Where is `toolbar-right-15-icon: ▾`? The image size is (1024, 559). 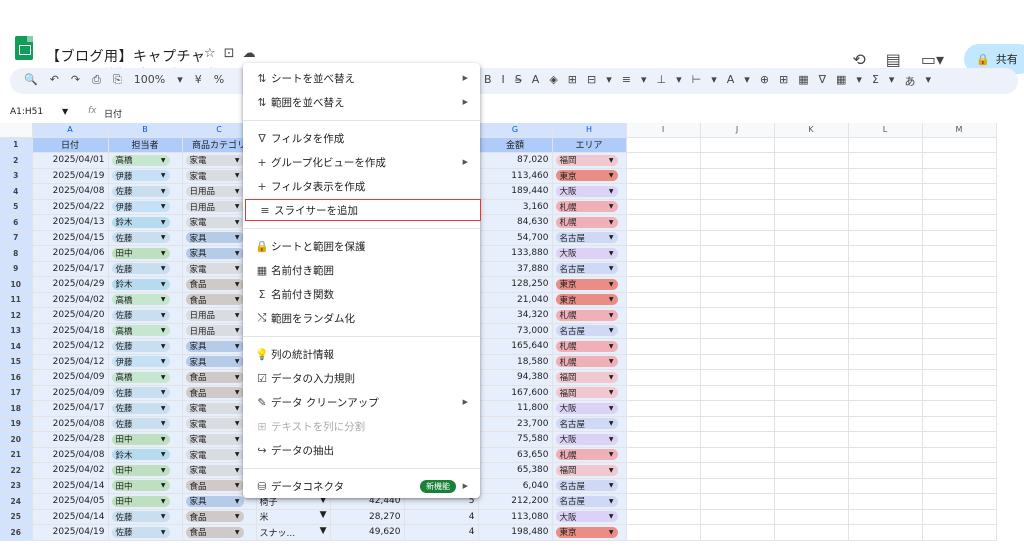 toolbar-right-15-icon: ▾ is located at coordinates (747, 81).